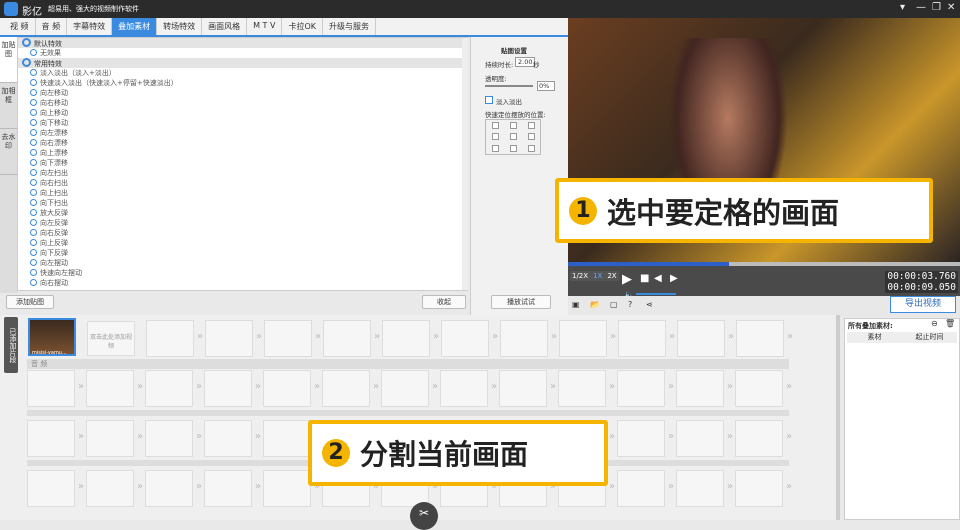 This screenshot has height=530, width=960. I want to click on effect-item: 淡入淡出（淡入+淡出）, so click(242, 73).